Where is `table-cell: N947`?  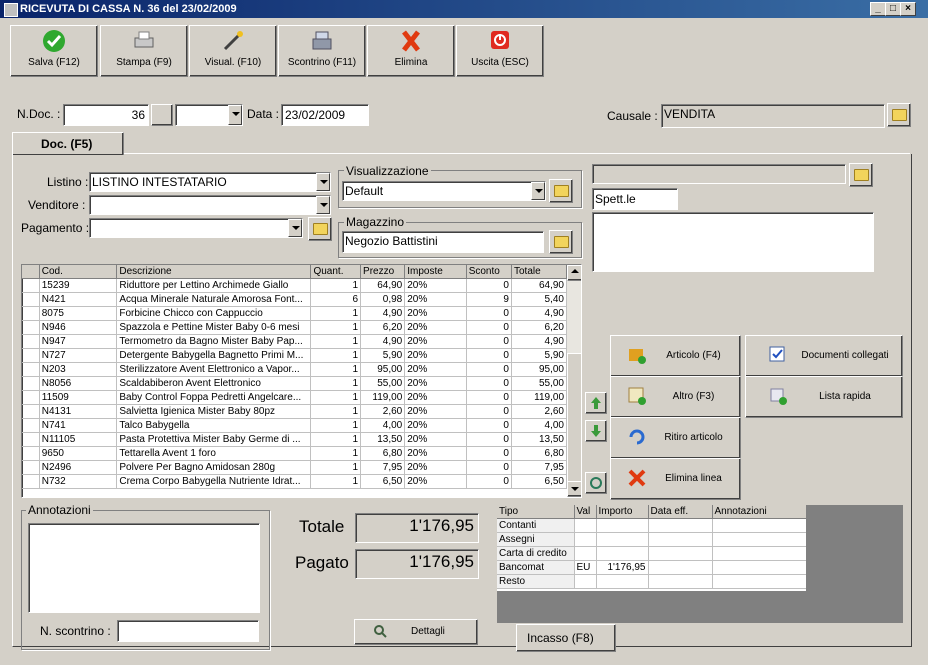 table-cell: N947 is located at coordinates (78, 341).